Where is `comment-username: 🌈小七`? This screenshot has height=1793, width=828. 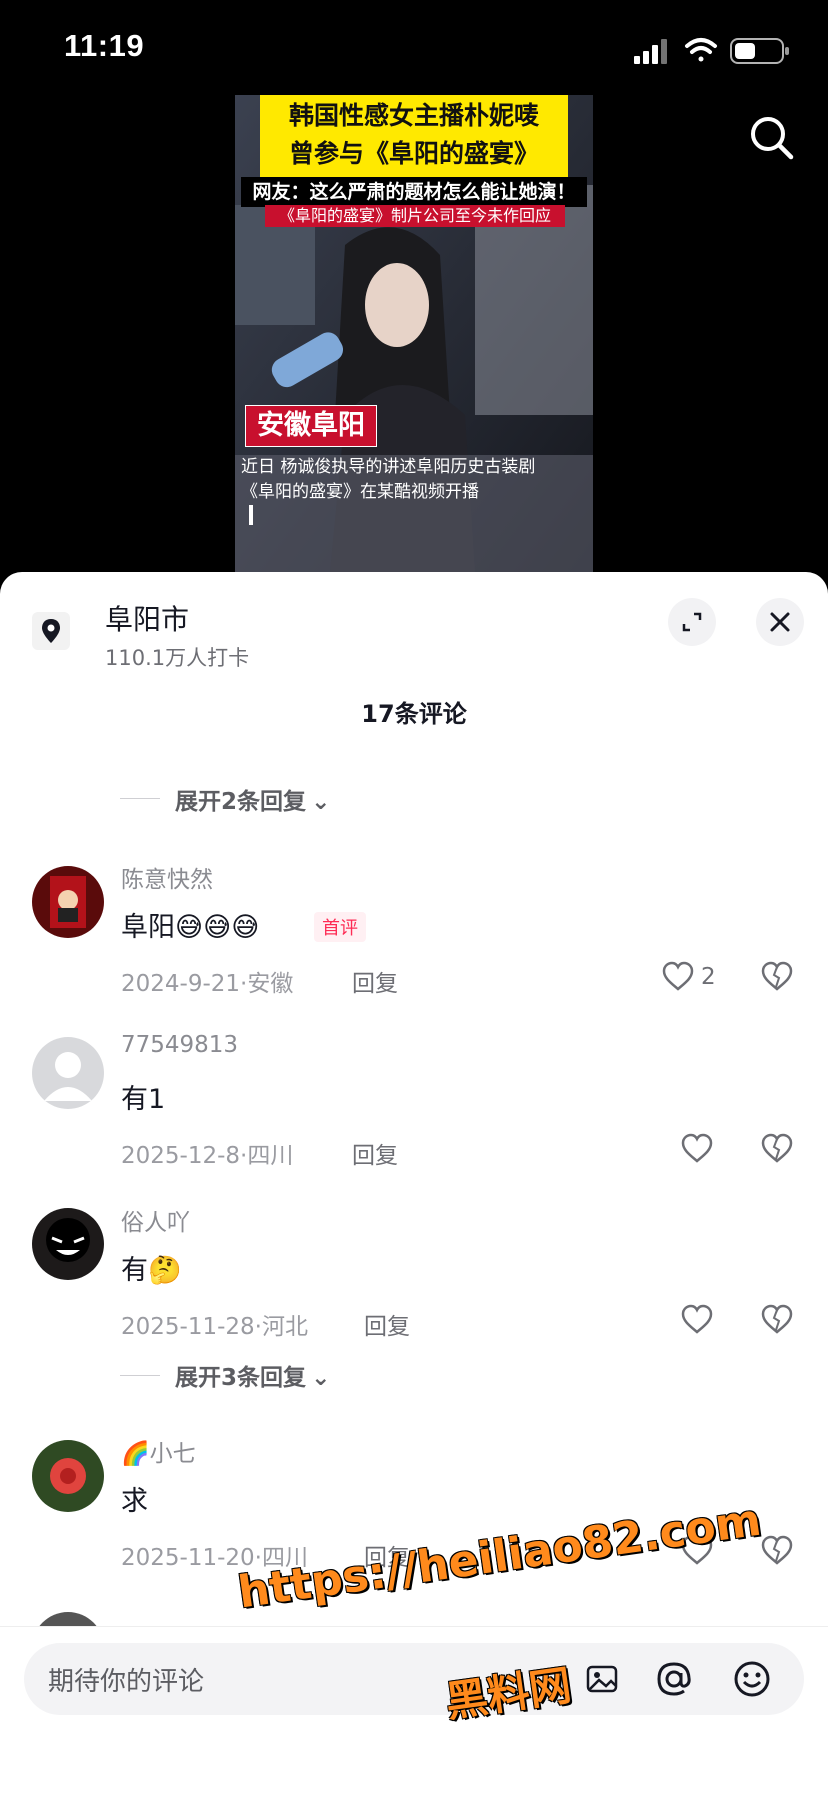
comment-username: 🌈小七 is located at coordinates (158, 1451).